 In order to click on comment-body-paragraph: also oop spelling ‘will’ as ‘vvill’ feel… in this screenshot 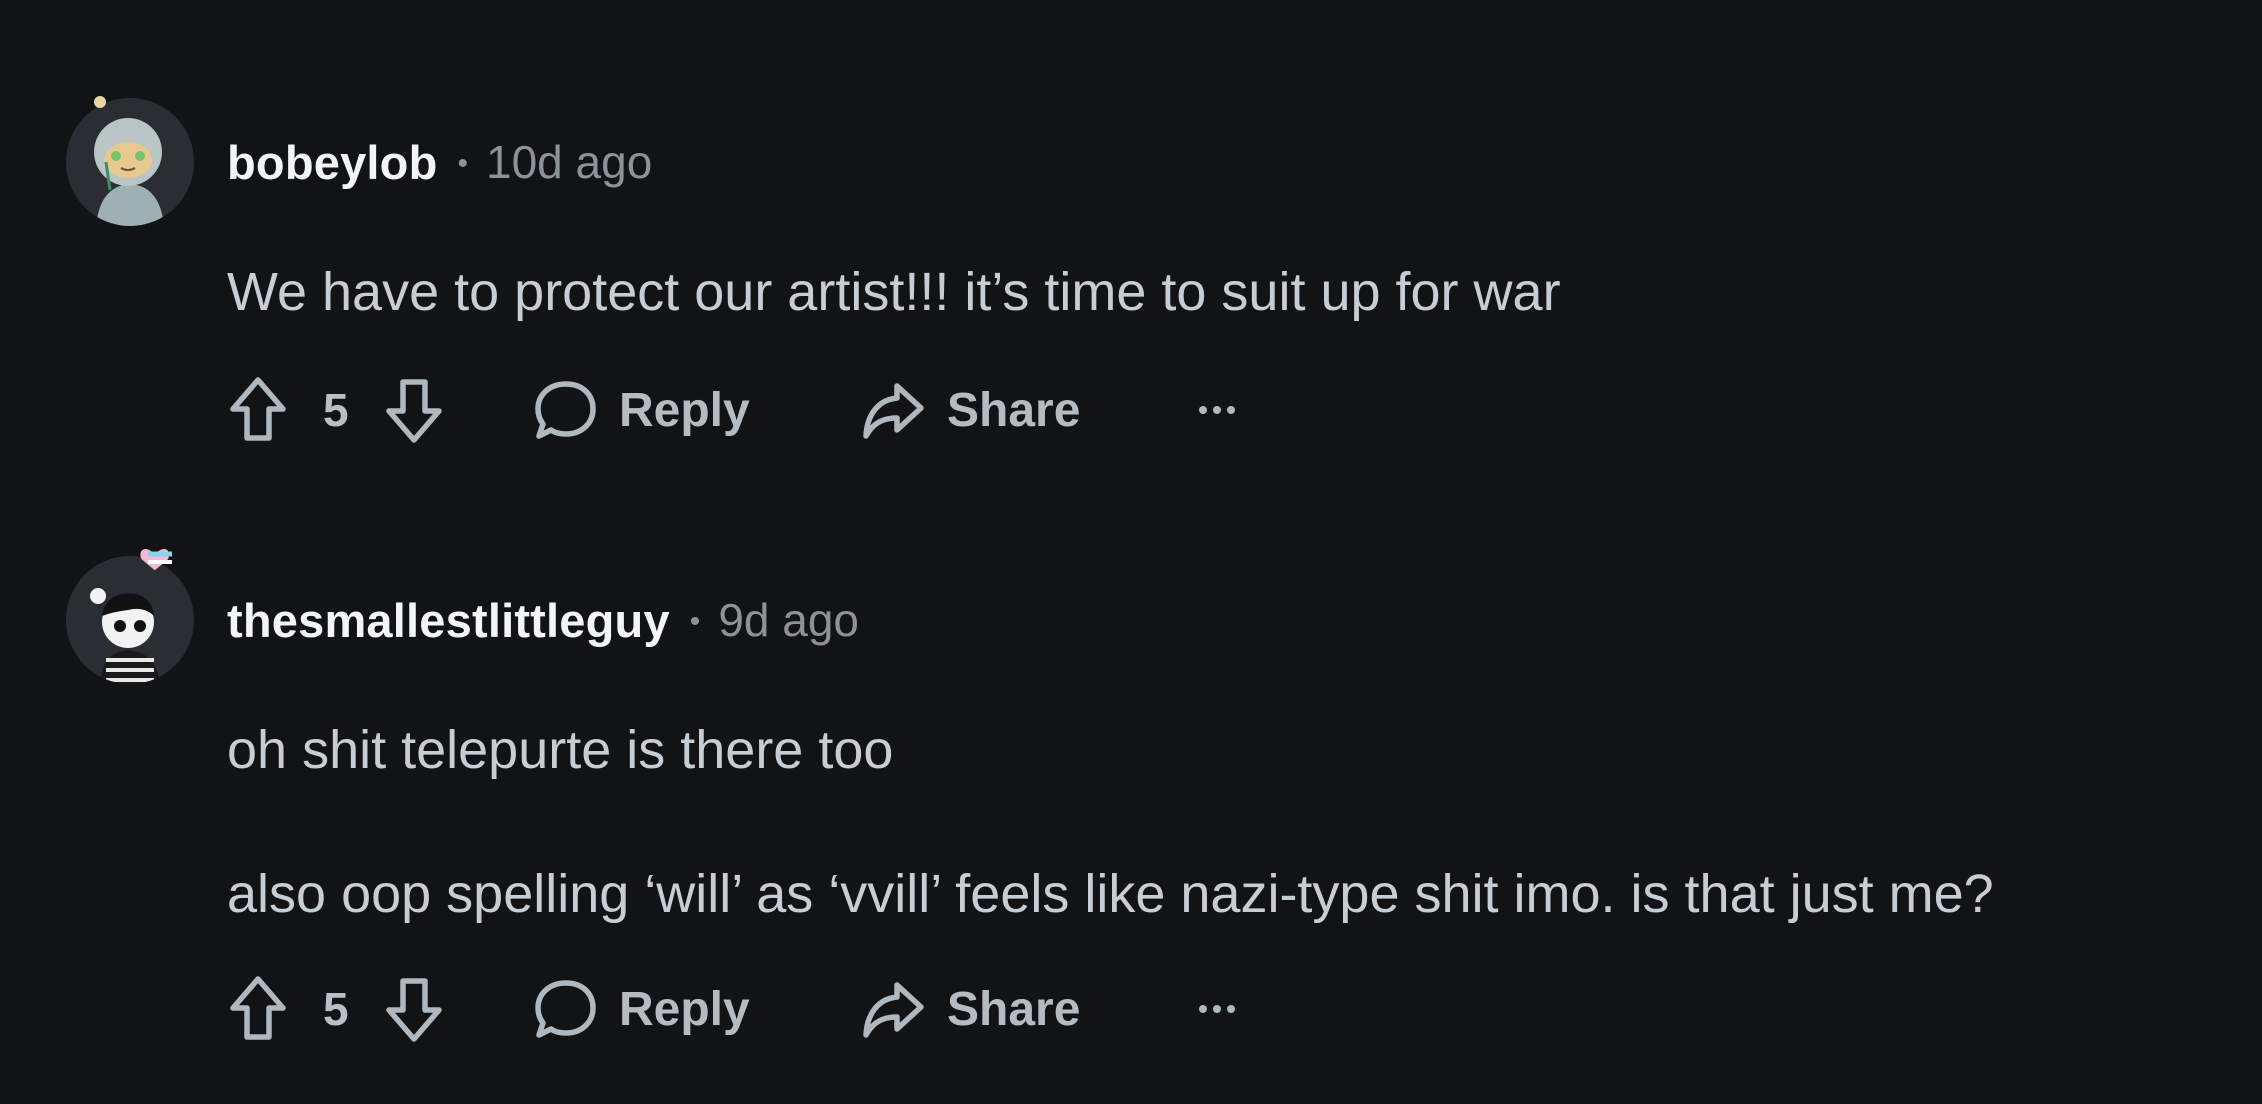, I will do `click(1110, 894)`.